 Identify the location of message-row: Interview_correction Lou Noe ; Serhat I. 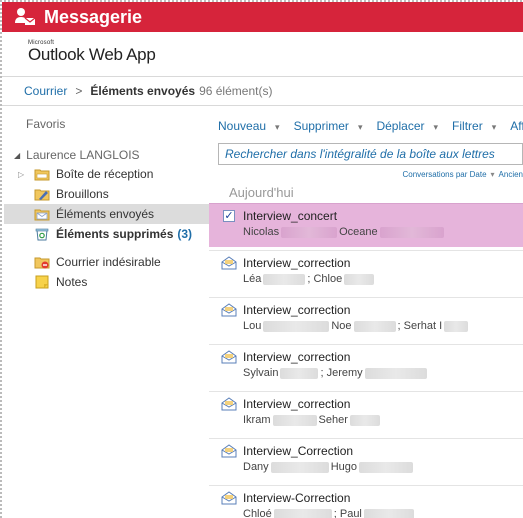
(366, 319).